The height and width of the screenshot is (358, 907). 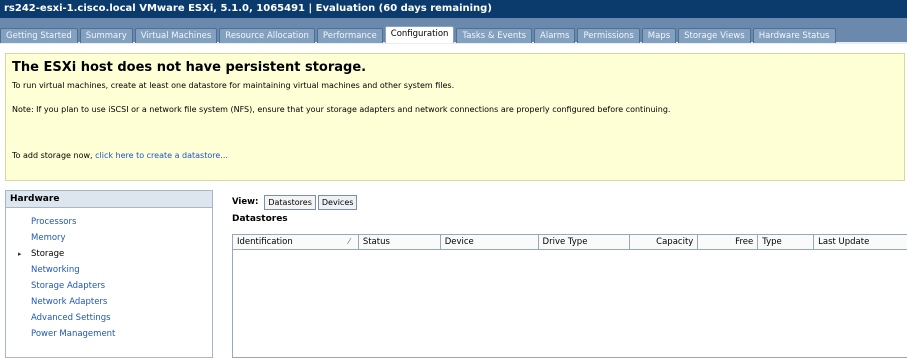 What do you see at coordinates (659, 35) in the screenshot?
I see `tab-maps: Maps` at bounding box center [659, 35].